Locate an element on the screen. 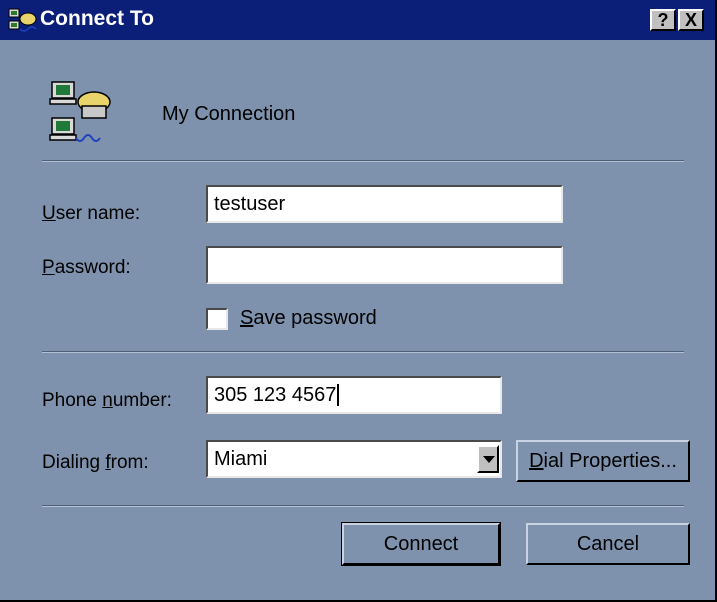 Image resolution: width=717 pixels, height=602 pixels. phone-number-label: Phone number: is located at coordinates (107, 400).